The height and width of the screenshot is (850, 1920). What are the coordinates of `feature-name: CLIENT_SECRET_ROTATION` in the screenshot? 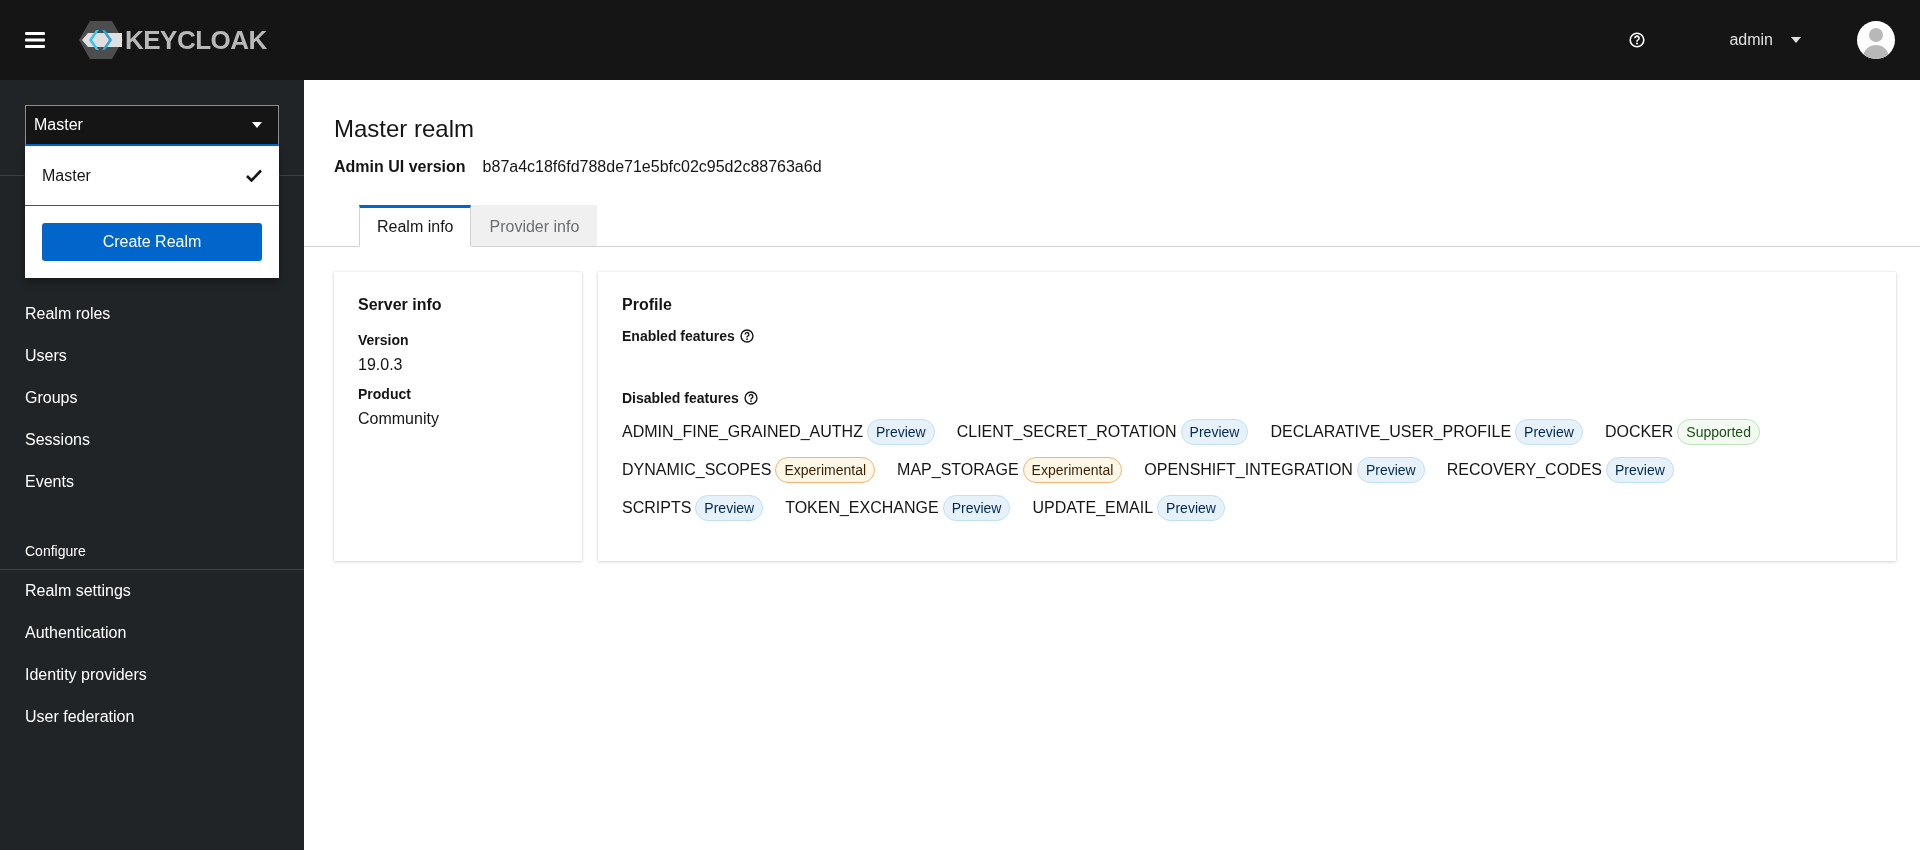 It's located at (1066, 432).